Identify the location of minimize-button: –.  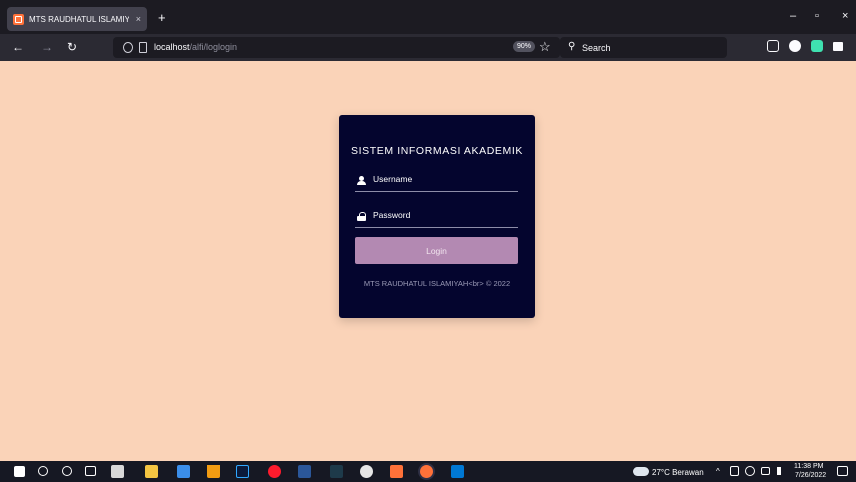
(793, 16).